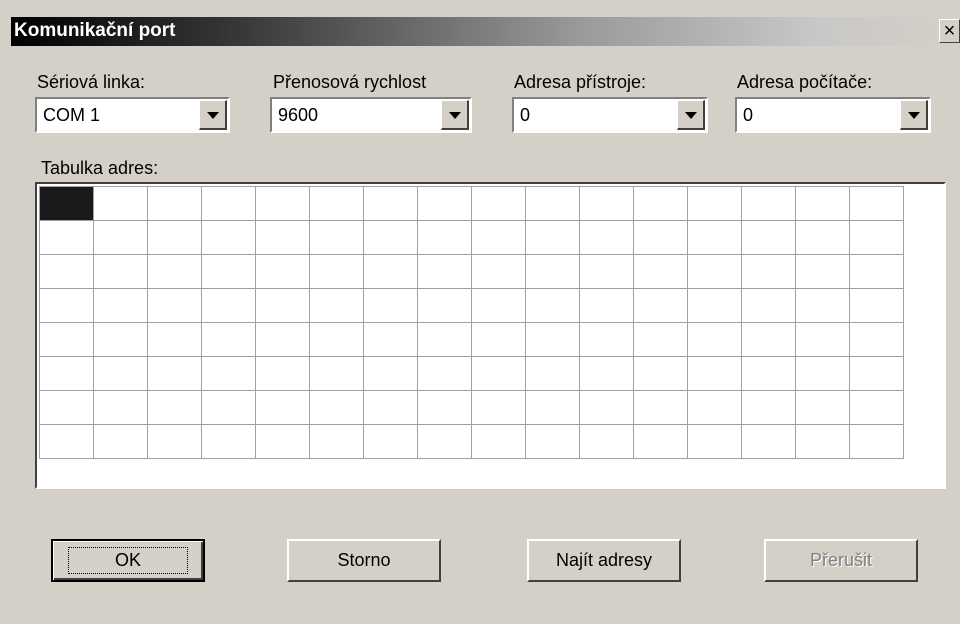  Describe the element at coordinates (604, 560) in the screenshot. I see `find-addresses-button: Najít adresy` at that location.